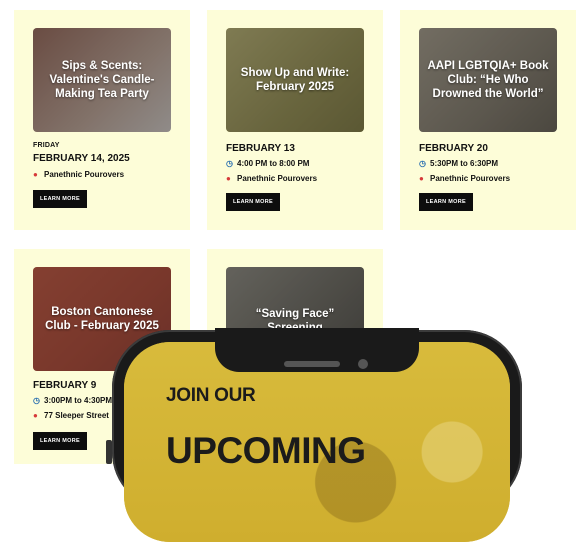  Describe the element at coordinates (76, 415) in the screenshot. I see `event-location-text: 77 Sleeper Street` at that location.